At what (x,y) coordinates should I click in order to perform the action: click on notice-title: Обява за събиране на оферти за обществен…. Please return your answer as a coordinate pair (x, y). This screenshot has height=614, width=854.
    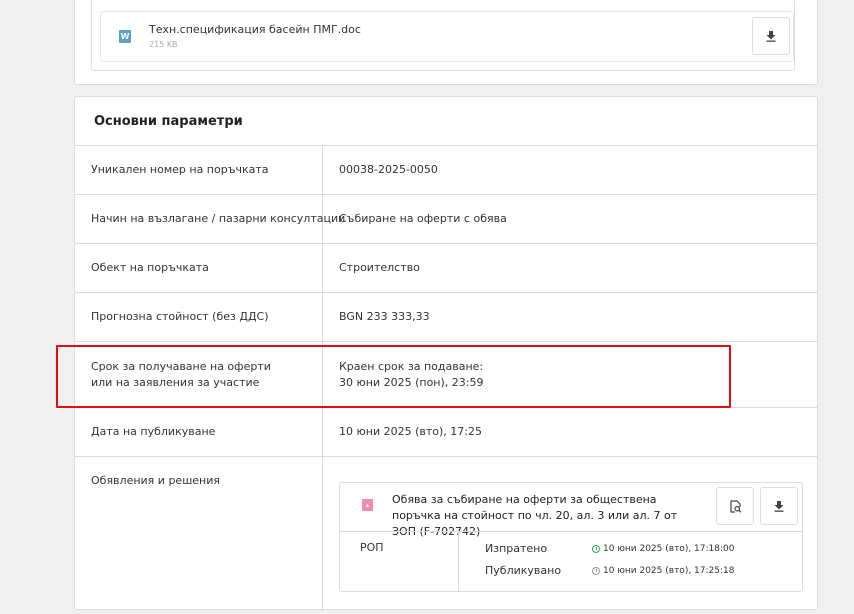
    Looking at the image, I should click on (542, 516).